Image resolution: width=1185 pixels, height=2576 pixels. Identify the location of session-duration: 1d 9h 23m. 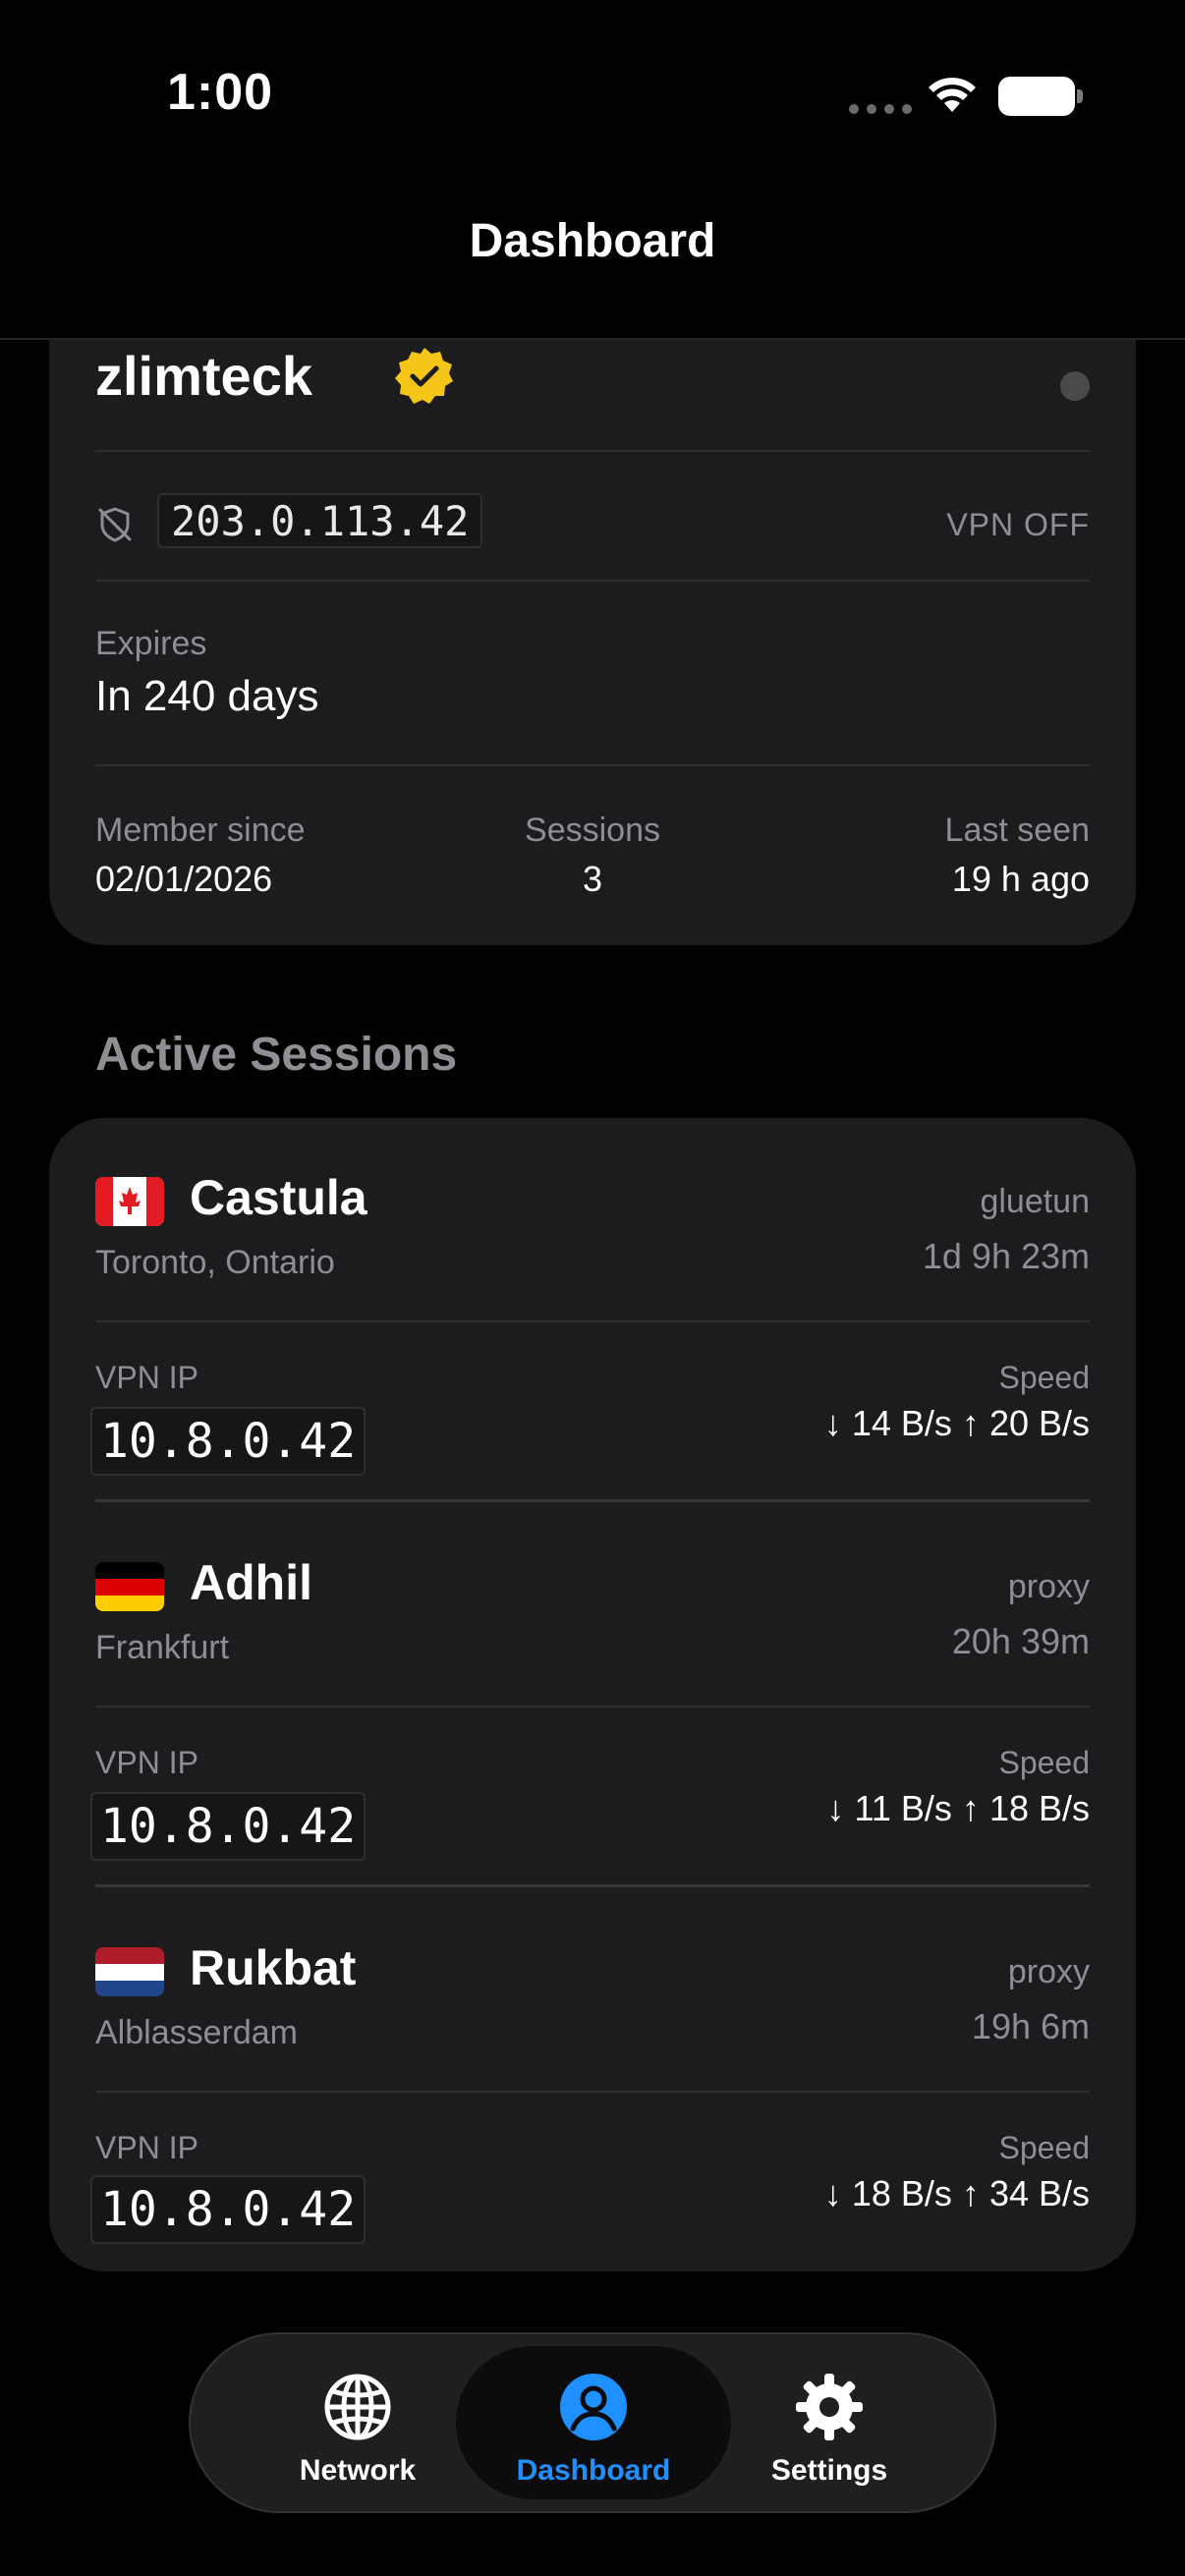
(1006, 1256).